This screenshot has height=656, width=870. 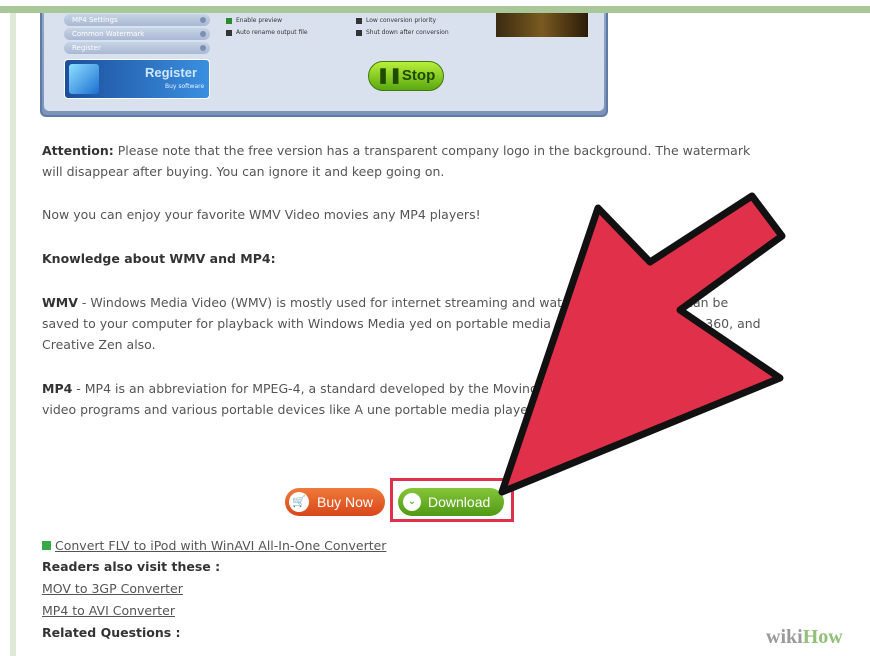 I want to click on wikihow-watermark: wikiHow, so click(x=804, y=637).